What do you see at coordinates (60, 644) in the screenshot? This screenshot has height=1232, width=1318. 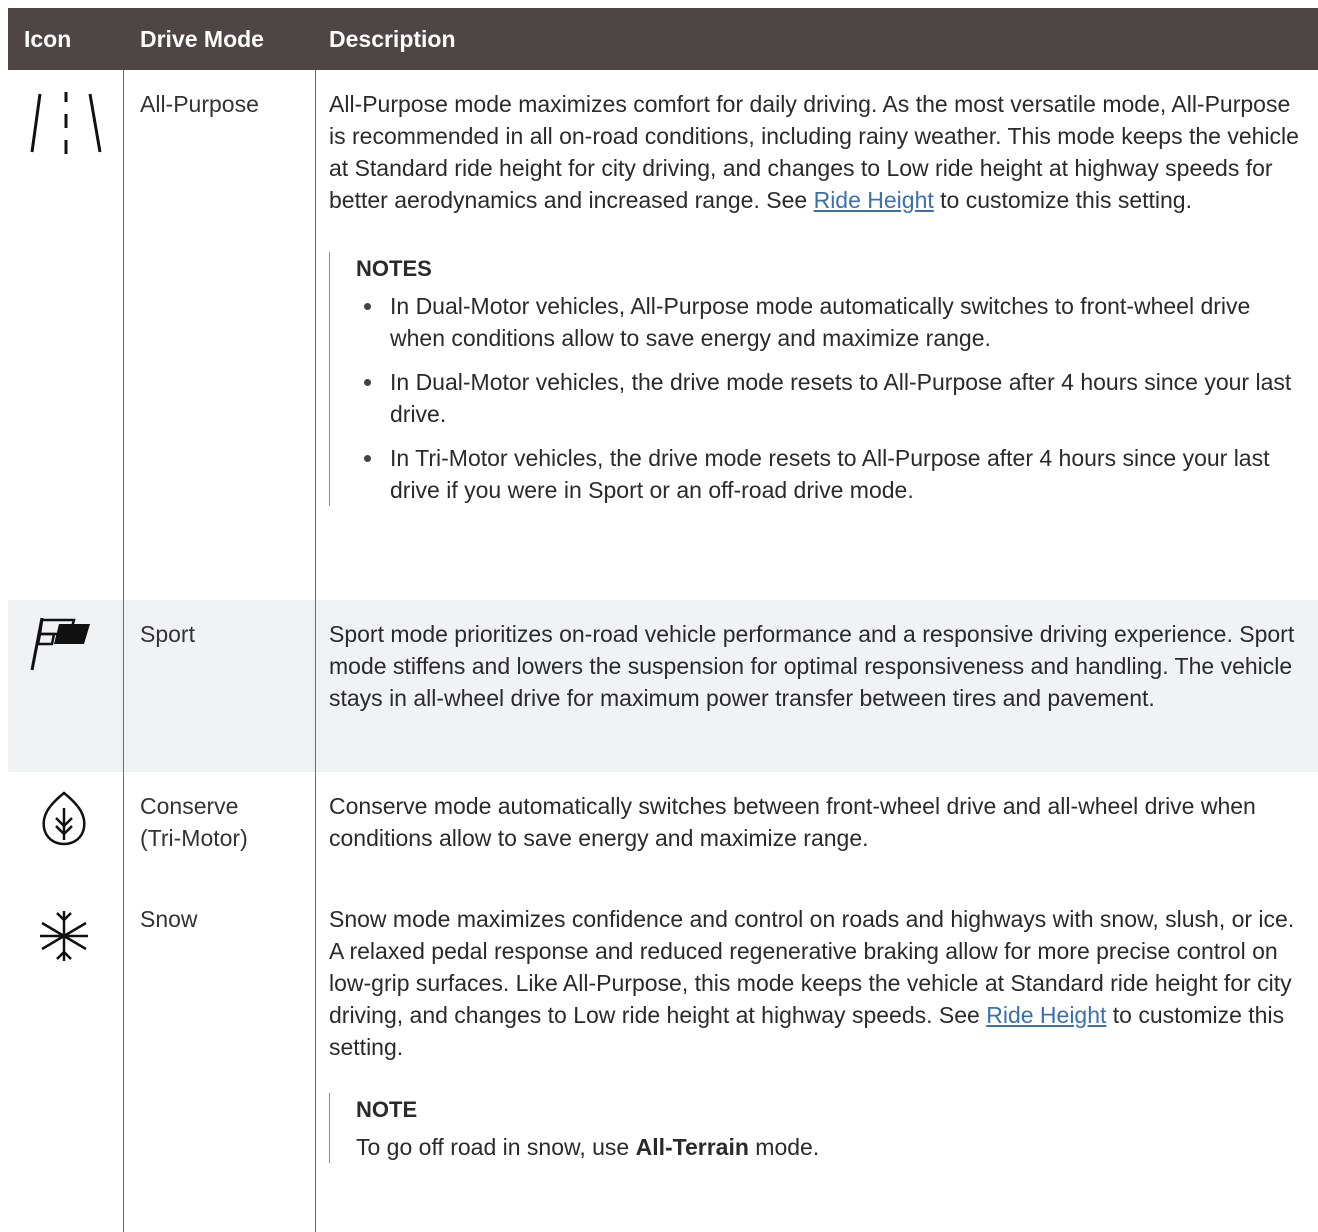 I see `checkered-flag-icon` at bounding box center [60, 644].